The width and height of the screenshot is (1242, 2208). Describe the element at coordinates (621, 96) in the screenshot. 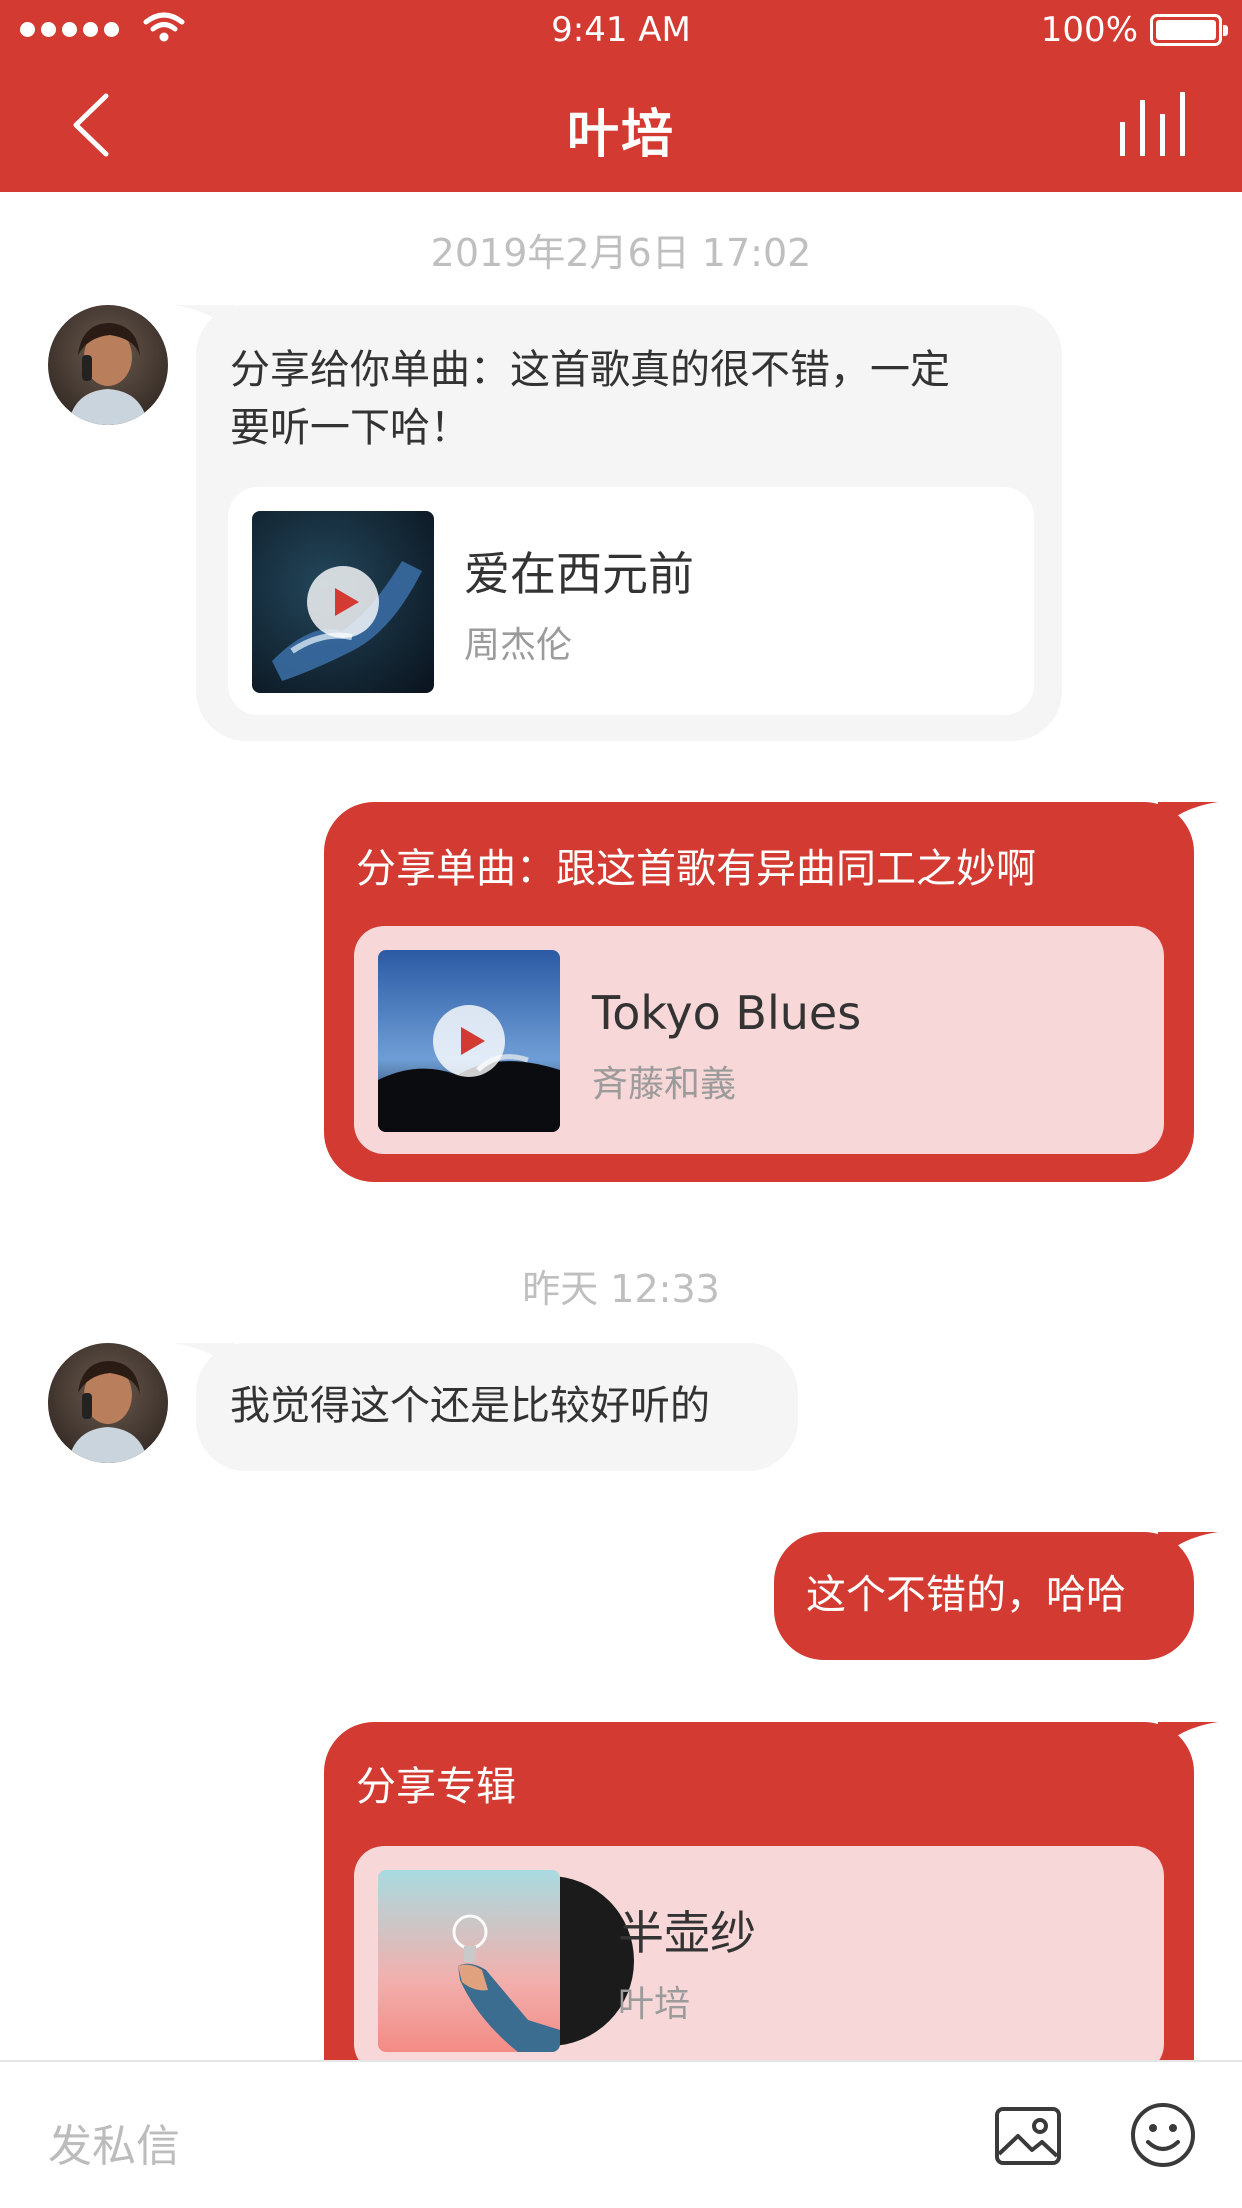

I see `header: 9:41 AM 100% 叶培` at that location.